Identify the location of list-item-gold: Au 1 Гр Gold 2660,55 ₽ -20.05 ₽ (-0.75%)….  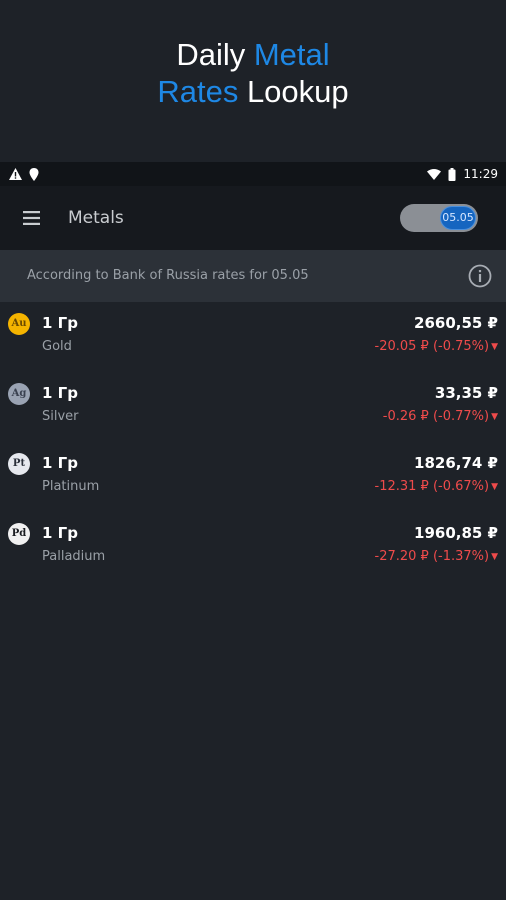
(253, 337).